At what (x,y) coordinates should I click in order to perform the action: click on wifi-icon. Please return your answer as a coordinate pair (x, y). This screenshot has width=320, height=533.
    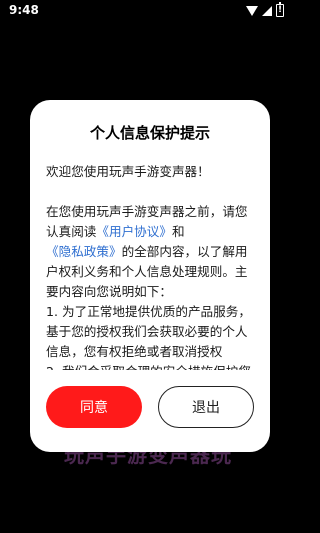
    Looking at the image, I should click on (252, 10).